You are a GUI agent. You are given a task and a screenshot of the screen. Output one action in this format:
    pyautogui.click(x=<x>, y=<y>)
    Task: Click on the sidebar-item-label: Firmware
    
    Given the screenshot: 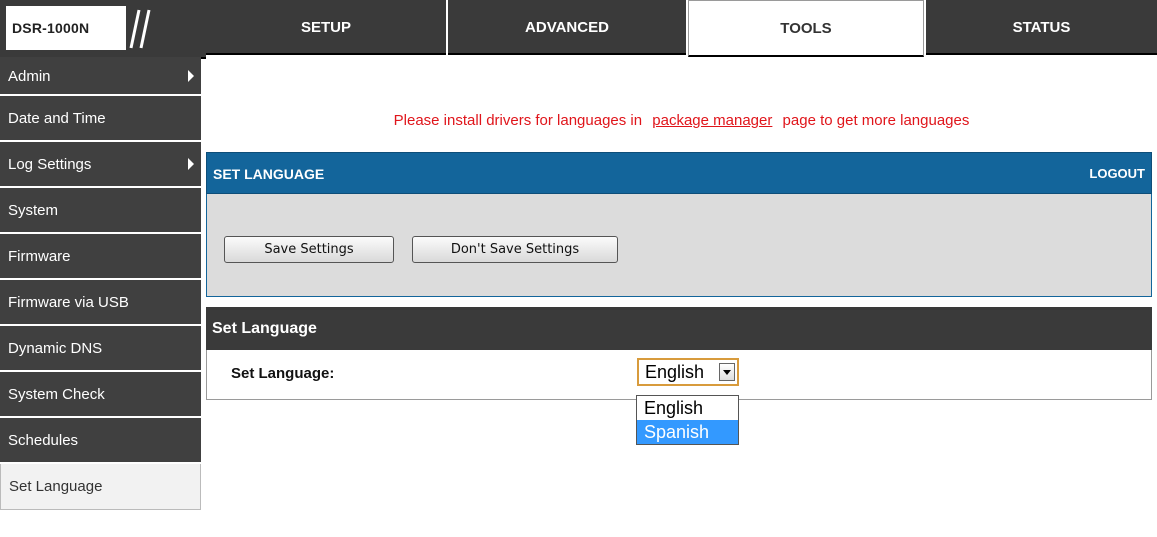 What is the action you would take?
    pyautogui.click(x=39, y=256)
    